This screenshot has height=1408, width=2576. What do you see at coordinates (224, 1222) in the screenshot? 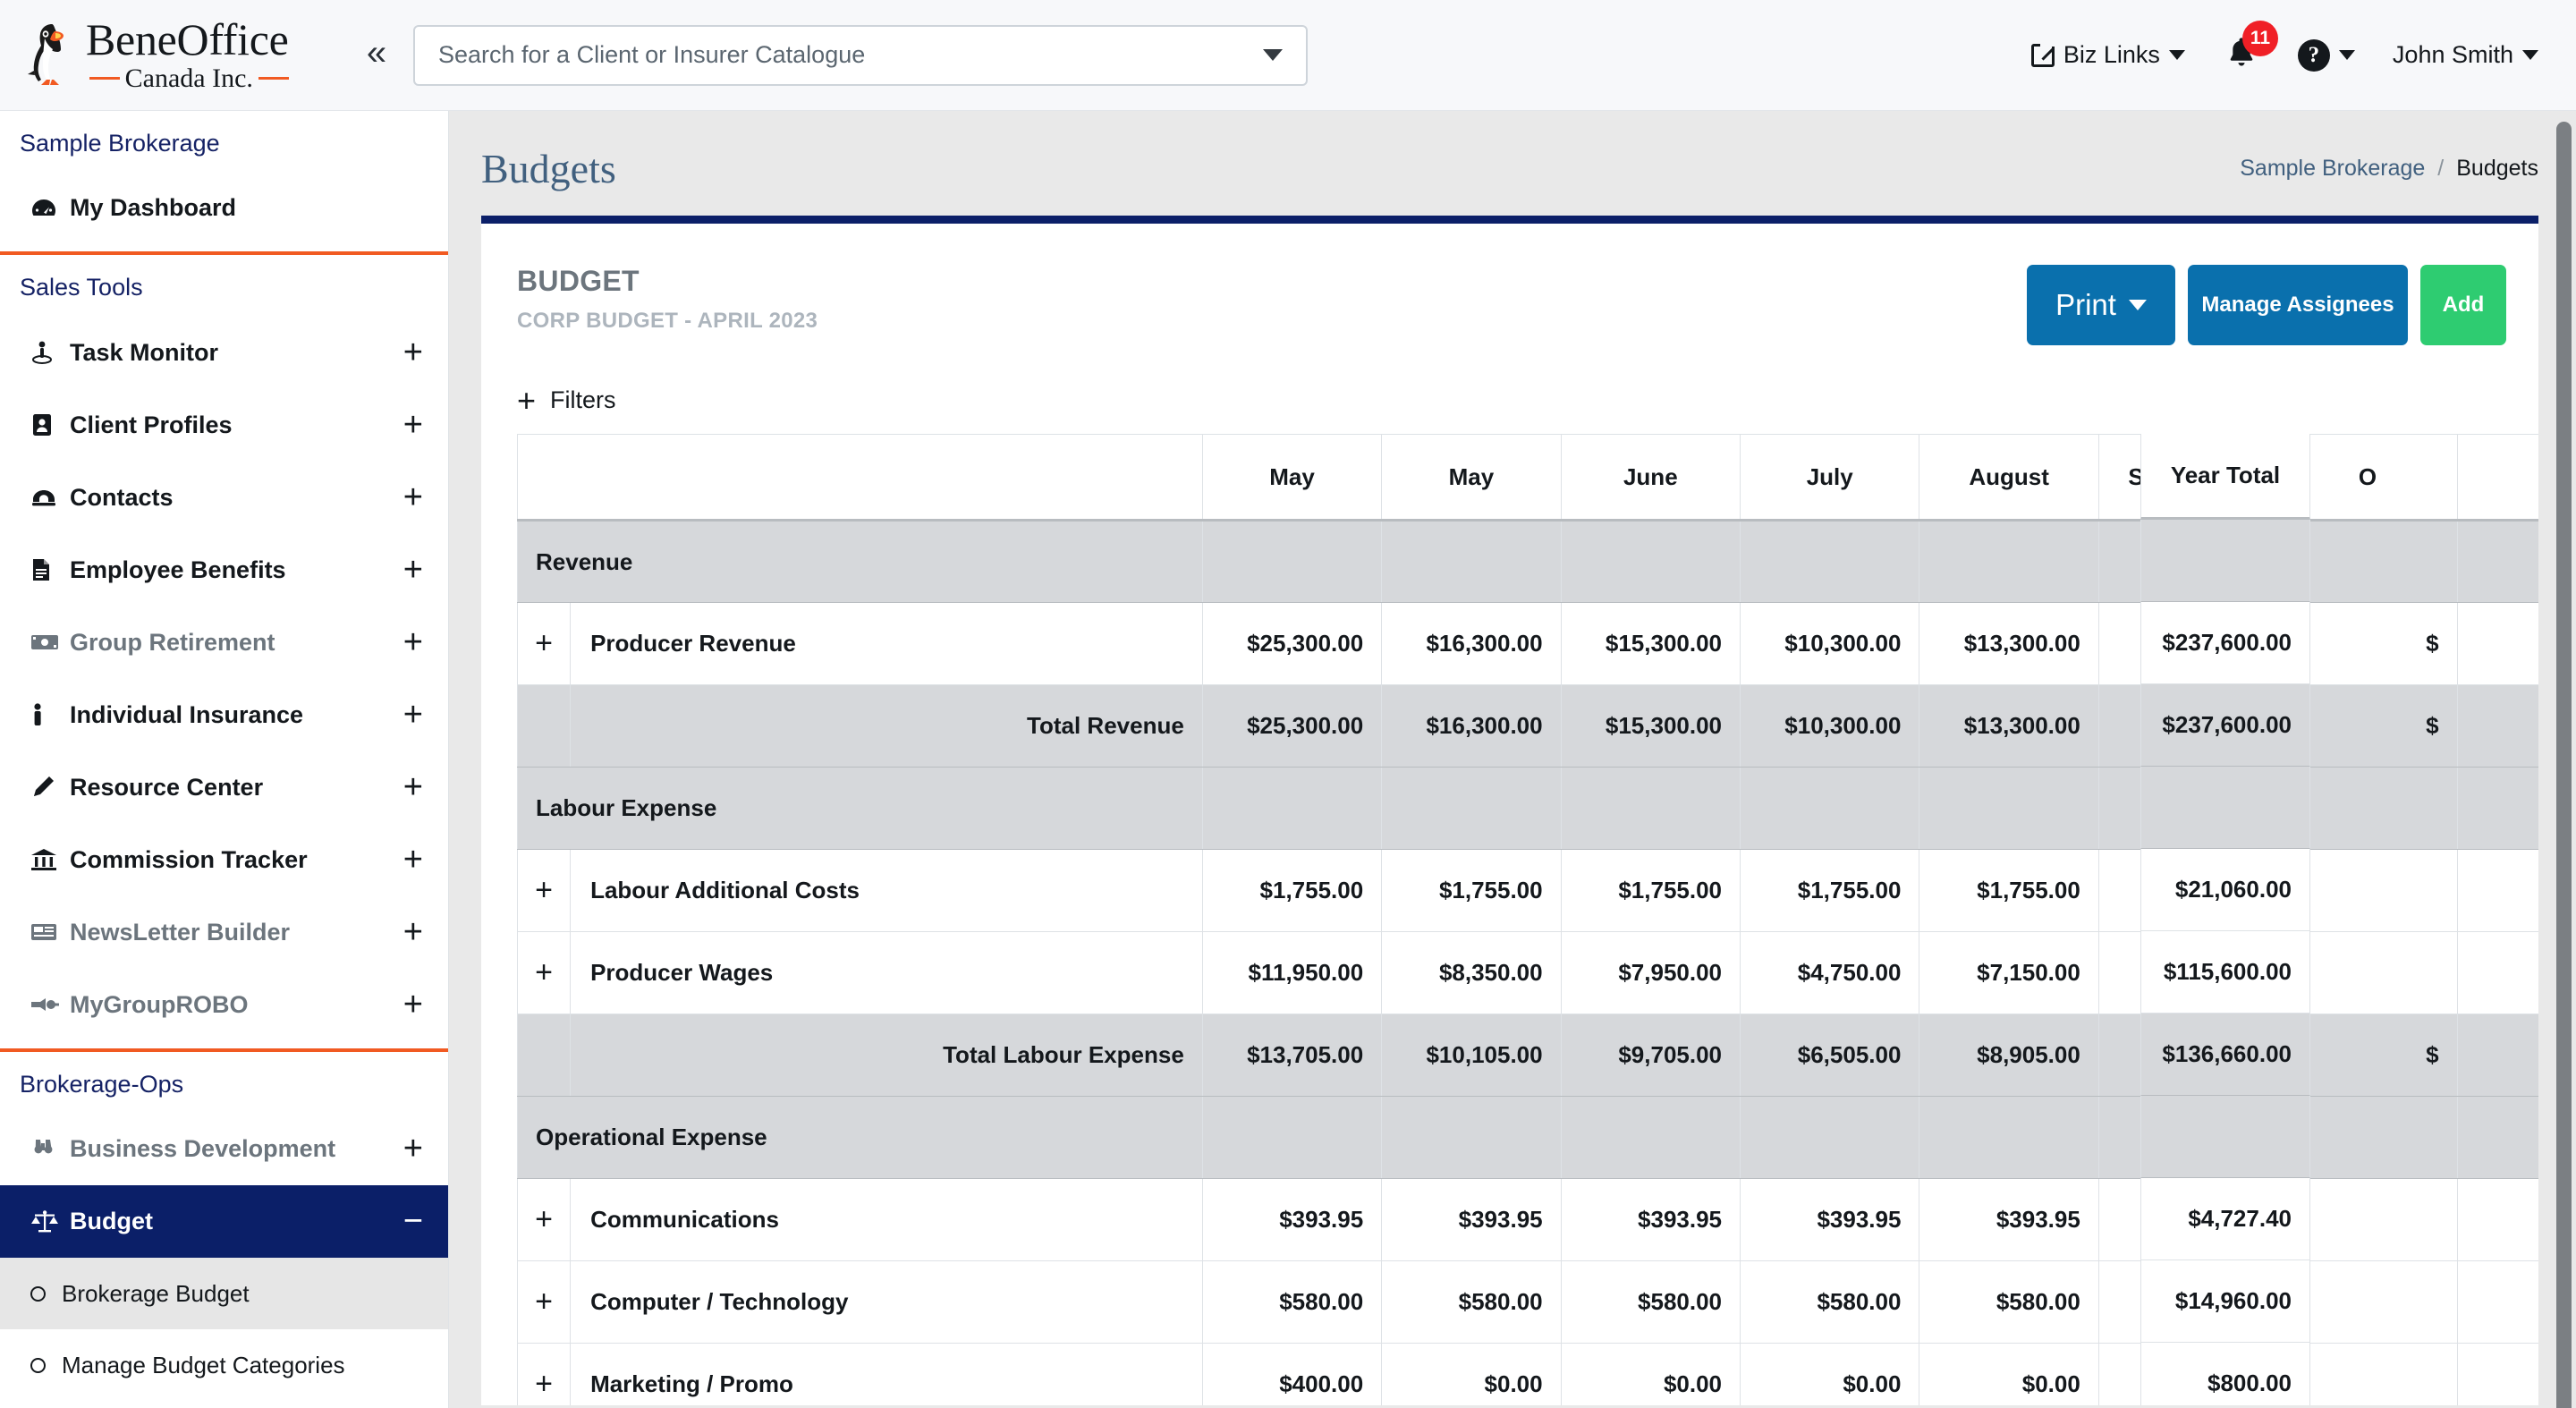
I see `sidebar-item-budget: Budget −` at bounding box center [224, 1222].